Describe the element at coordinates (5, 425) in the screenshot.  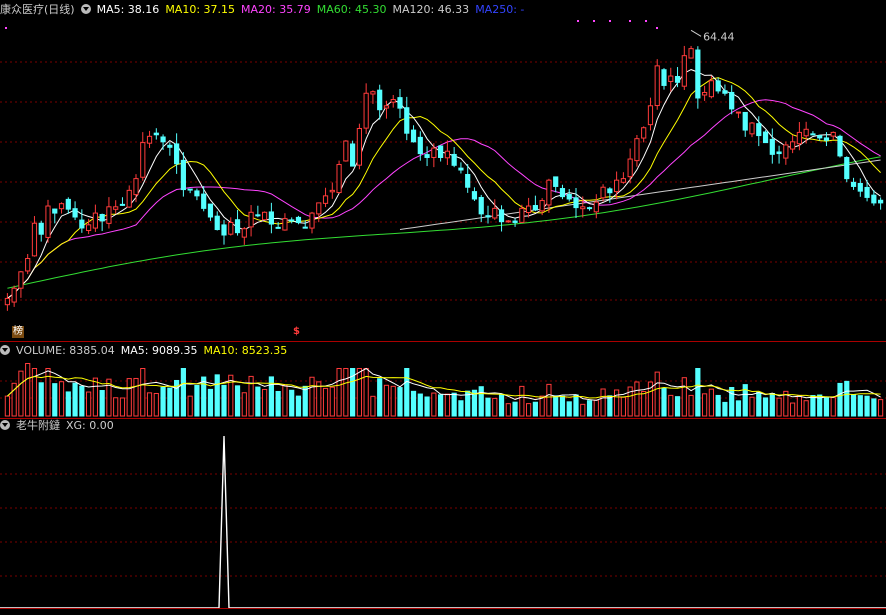
I see `indicator-settings-icon` at that location.